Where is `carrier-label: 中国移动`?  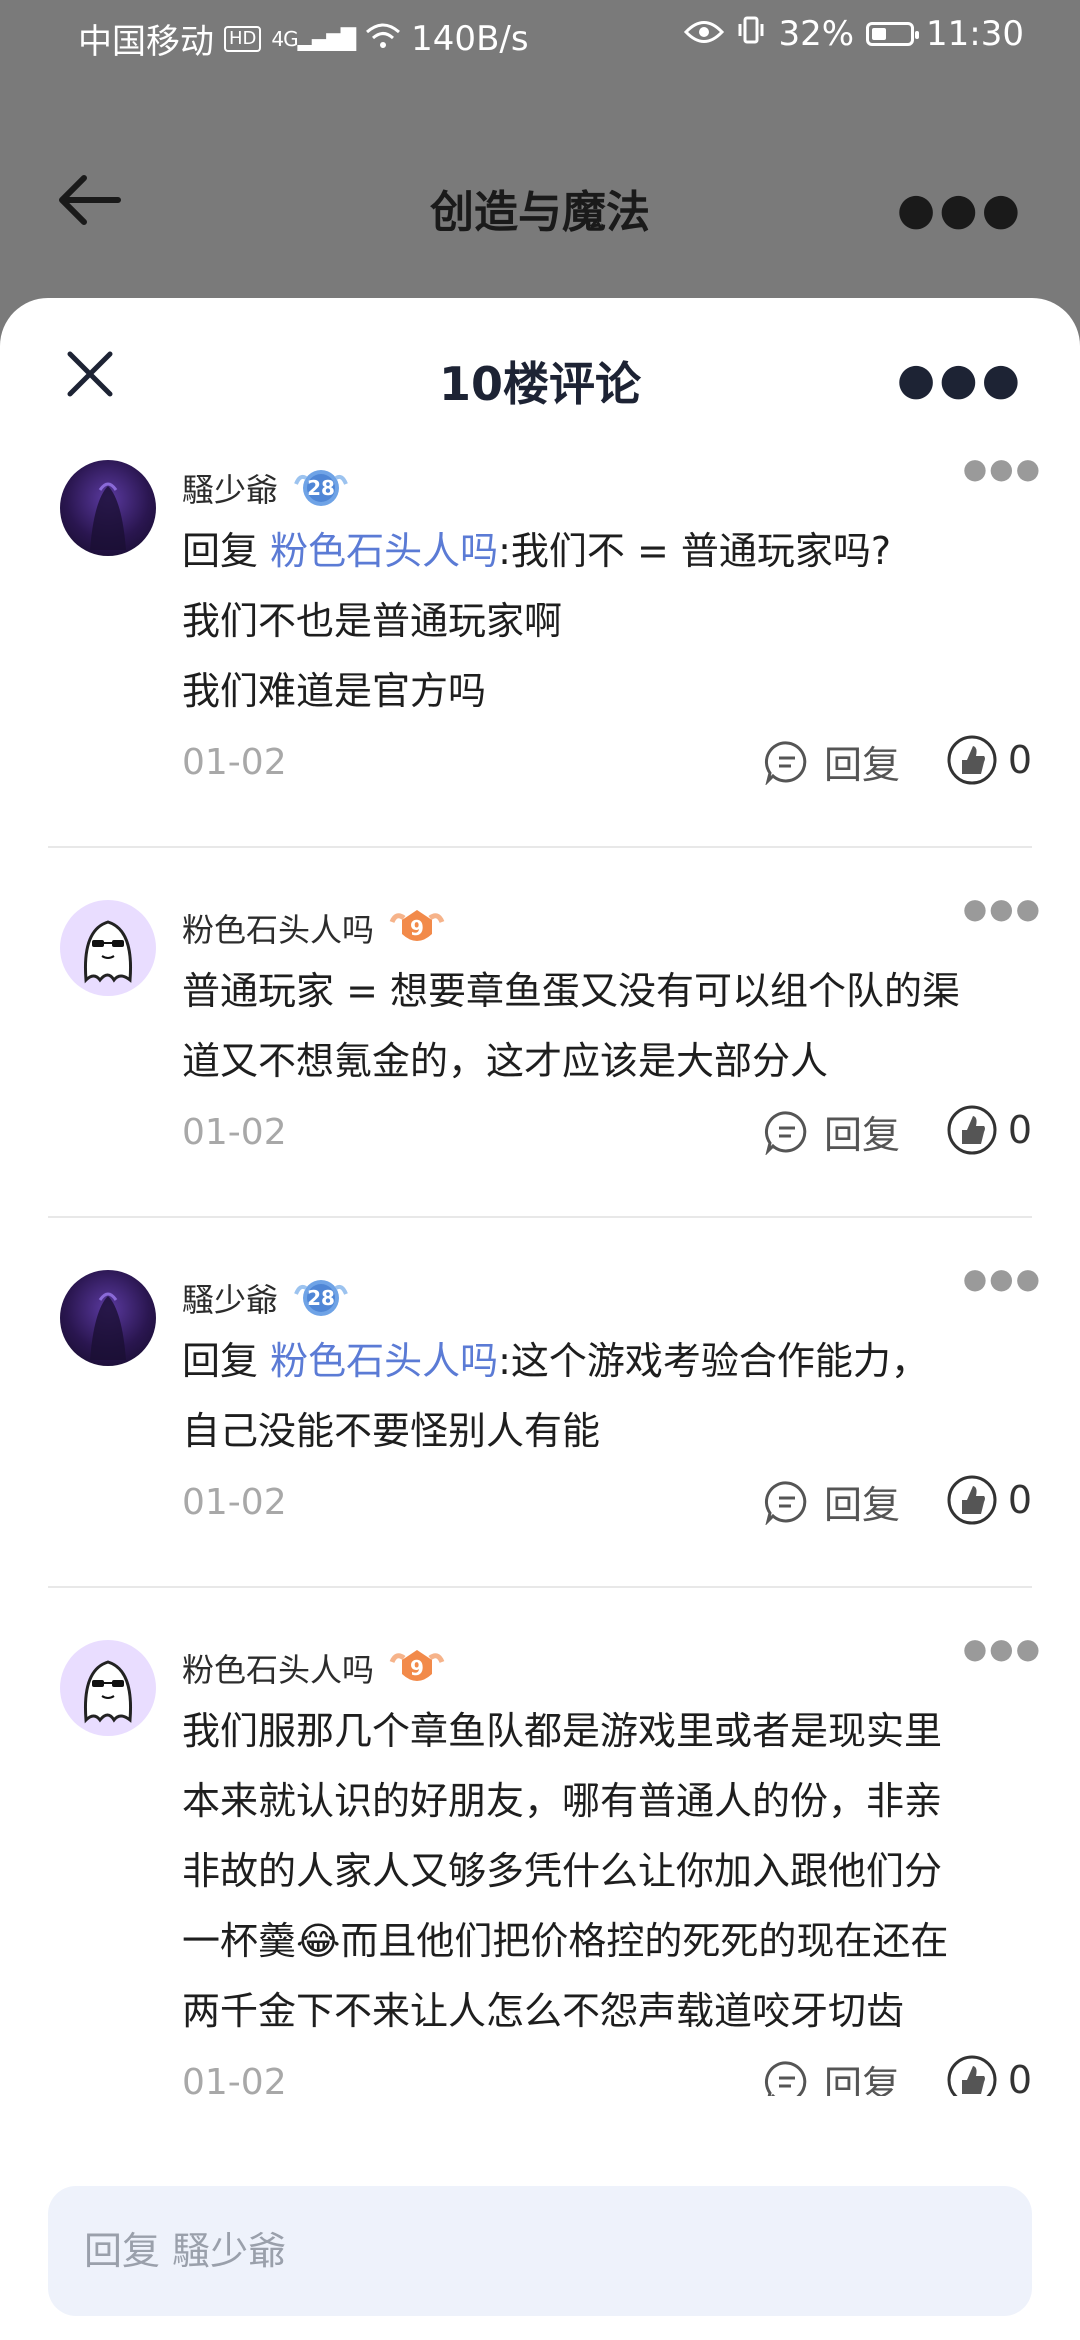
carrier-label: 中国移动 is located at coordinates (146, 42).